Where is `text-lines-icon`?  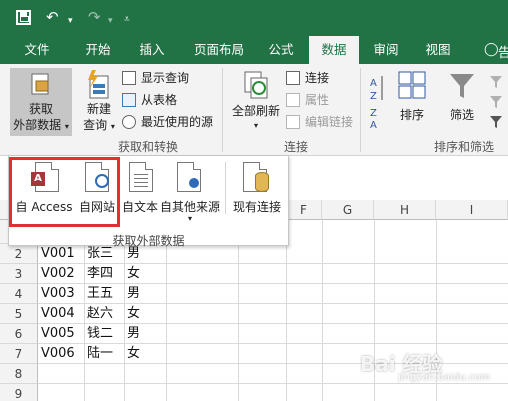 text-lines-icon is located at coordinates (141, 174).